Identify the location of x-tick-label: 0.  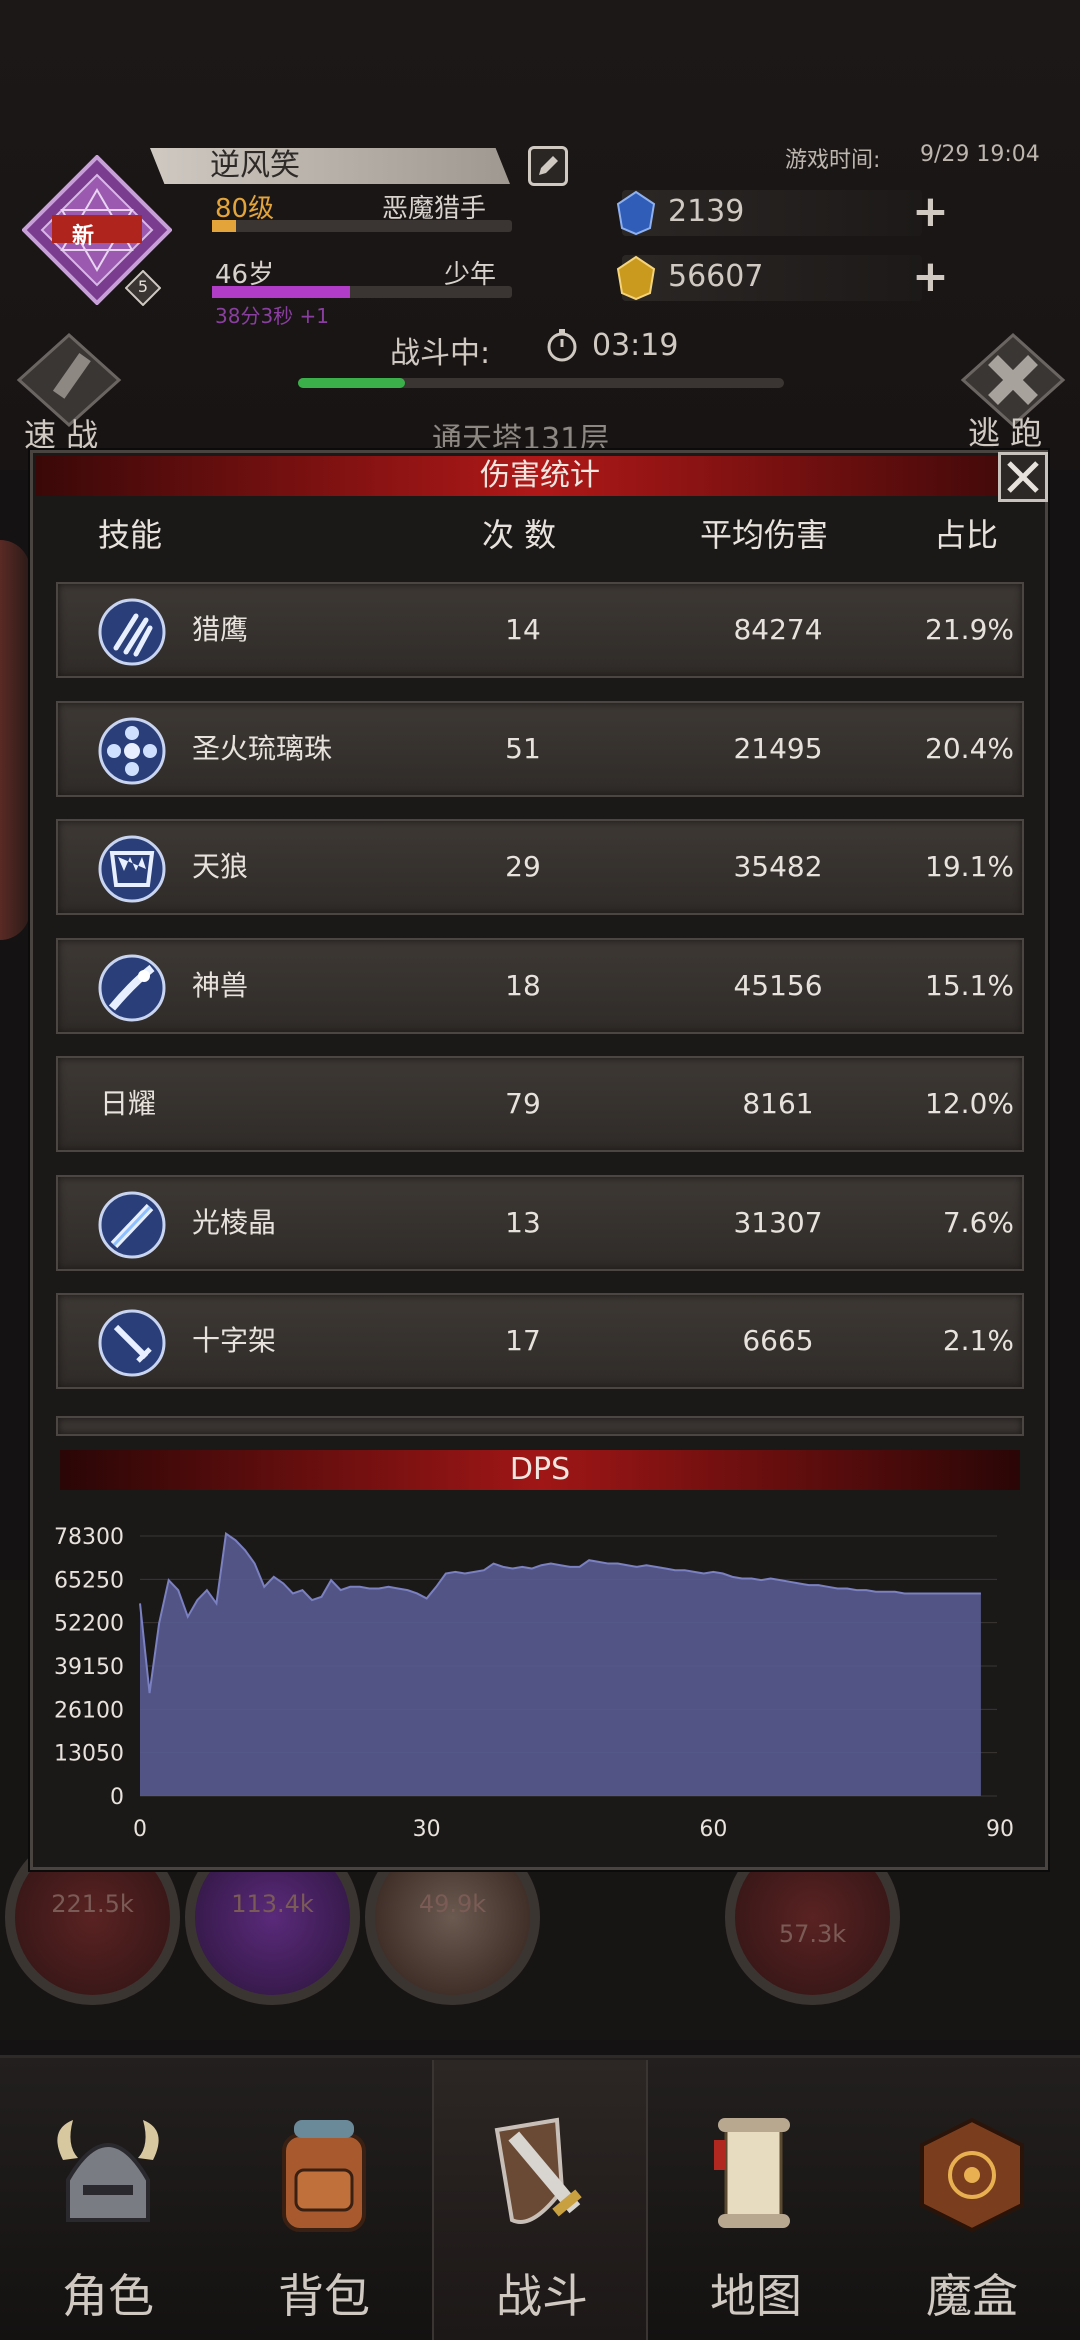
(140, 1829).